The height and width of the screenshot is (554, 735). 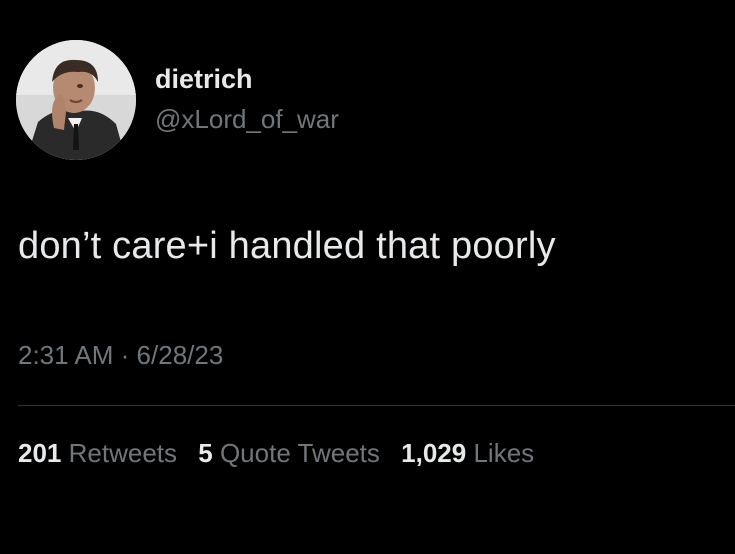 I want to click on profile-photo-icon, so click(x=76, y=100).